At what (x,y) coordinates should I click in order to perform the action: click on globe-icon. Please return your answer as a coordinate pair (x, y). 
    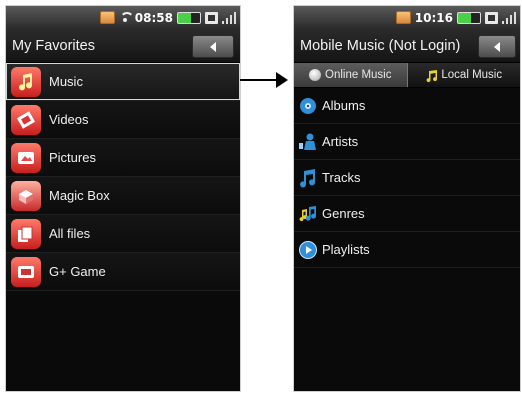
    Looking at the image, I should click on (315, 75).